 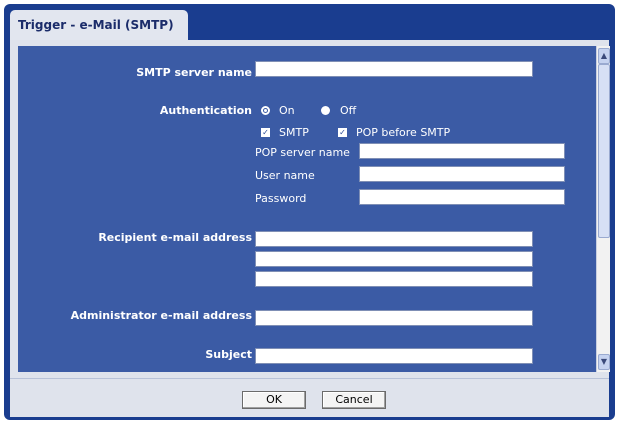 I want to click on pop-before-smtp-label: POP before SMTP, so click(x=403, y=132).